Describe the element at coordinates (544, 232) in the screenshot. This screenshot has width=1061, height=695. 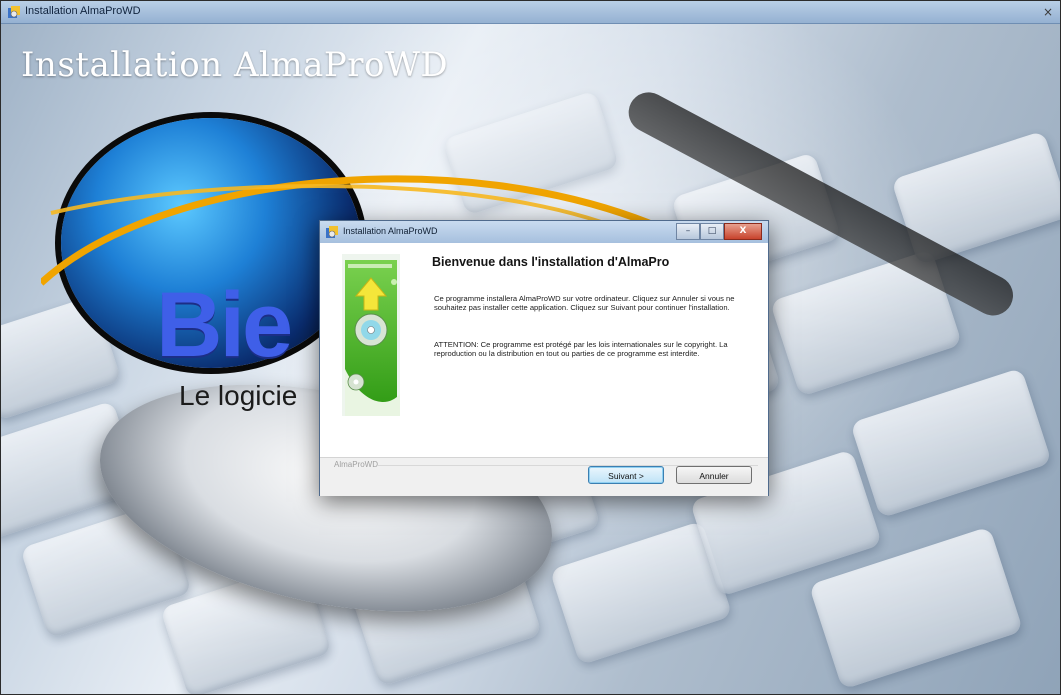
I see `dialog-titlebar: Installation AlmaProWD – □ X` at that location.